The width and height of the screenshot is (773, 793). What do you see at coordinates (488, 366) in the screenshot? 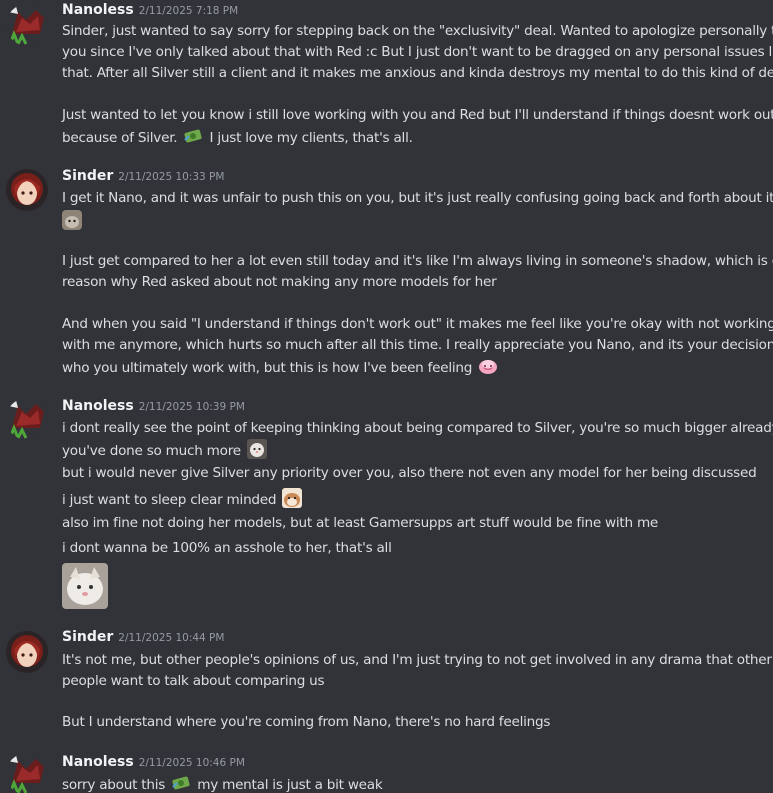
I see `blush-emoji-icon` at bounding box center [488, 366].